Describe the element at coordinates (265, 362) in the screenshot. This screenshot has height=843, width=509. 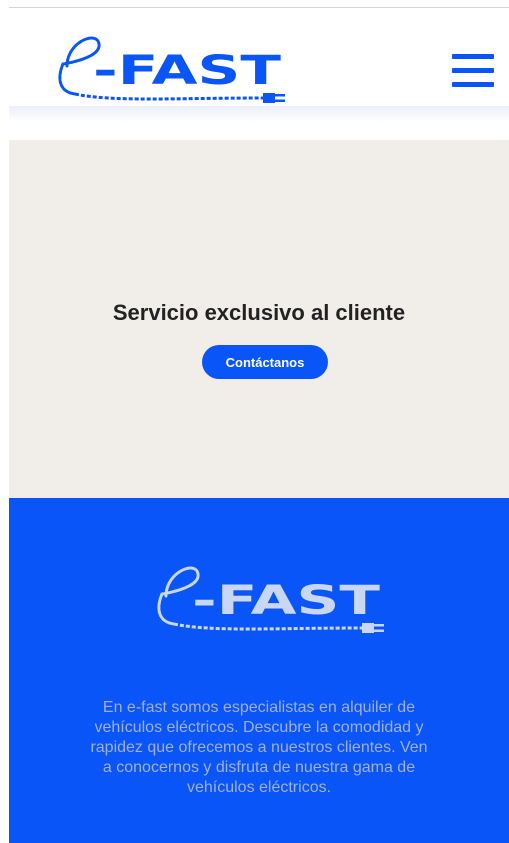
I see `contact-button: Contáctanos` at that location.